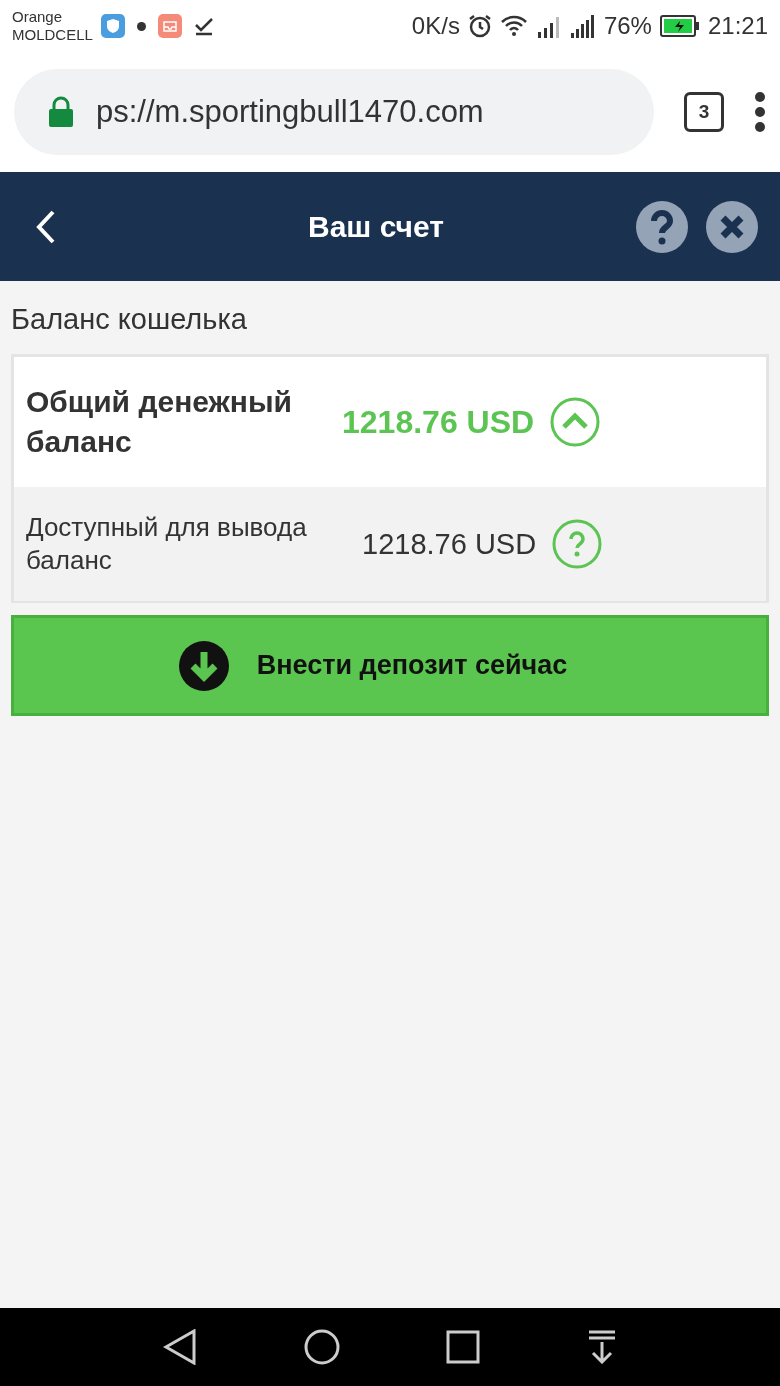  I want to click on dot-icon, so click(141, 26).